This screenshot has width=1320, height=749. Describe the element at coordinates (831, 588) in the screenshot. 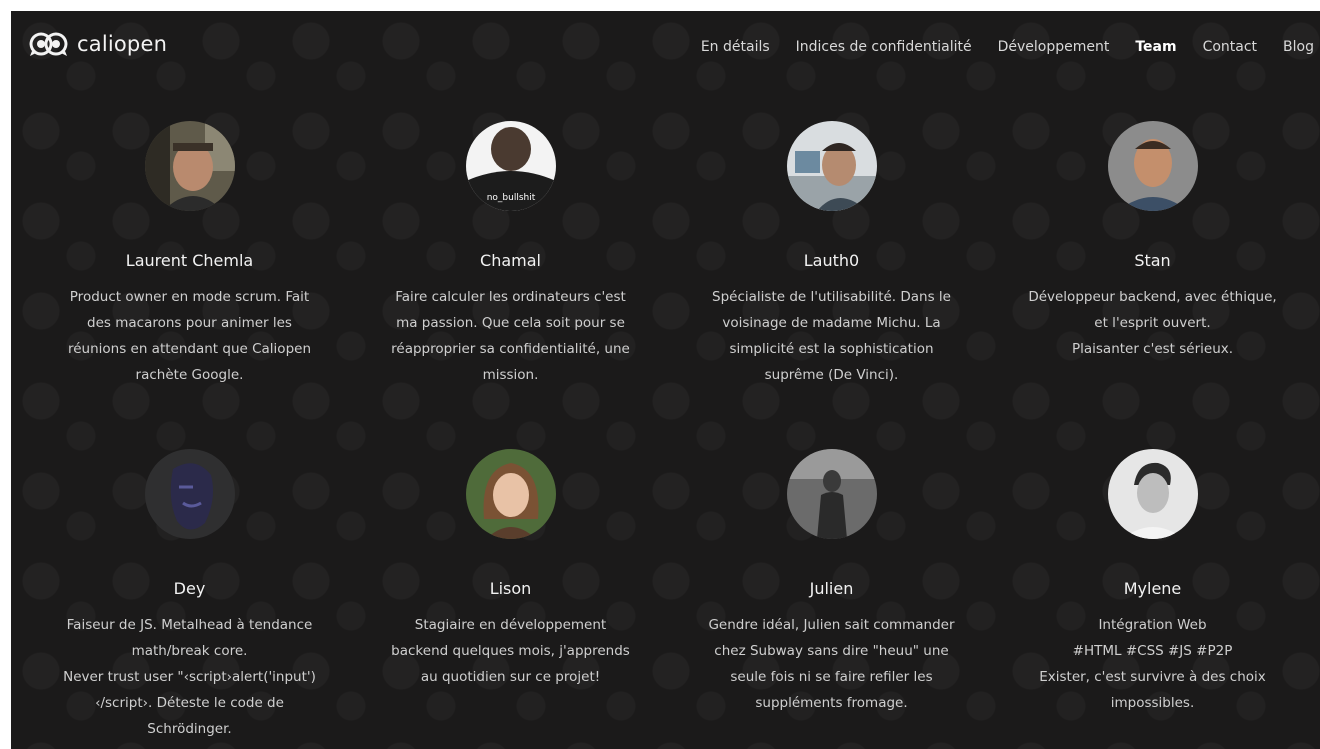

I see `member-name: Julien` at that location.